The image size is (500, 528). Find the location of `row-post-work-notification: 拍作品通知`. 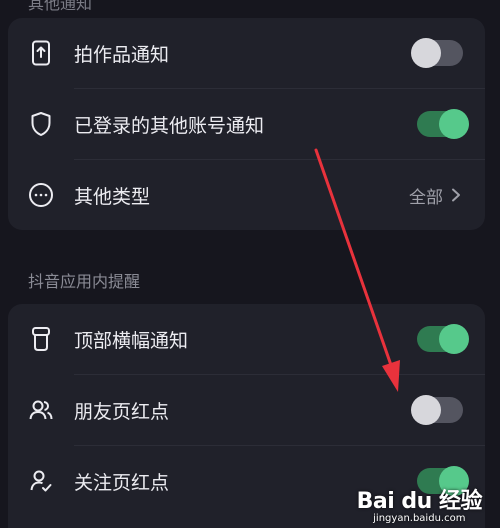

row-post-work-notification: 拍作品通知 is located at coordinates (246, 53).